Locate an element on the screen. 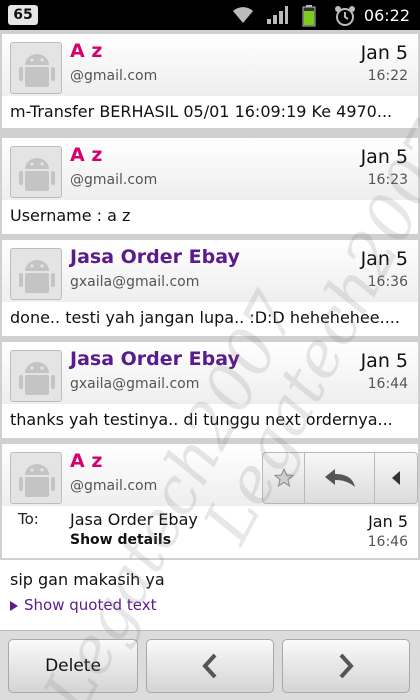 The image size is (420, 700). expand-arrow-icon is located at coordinates (14, 605).